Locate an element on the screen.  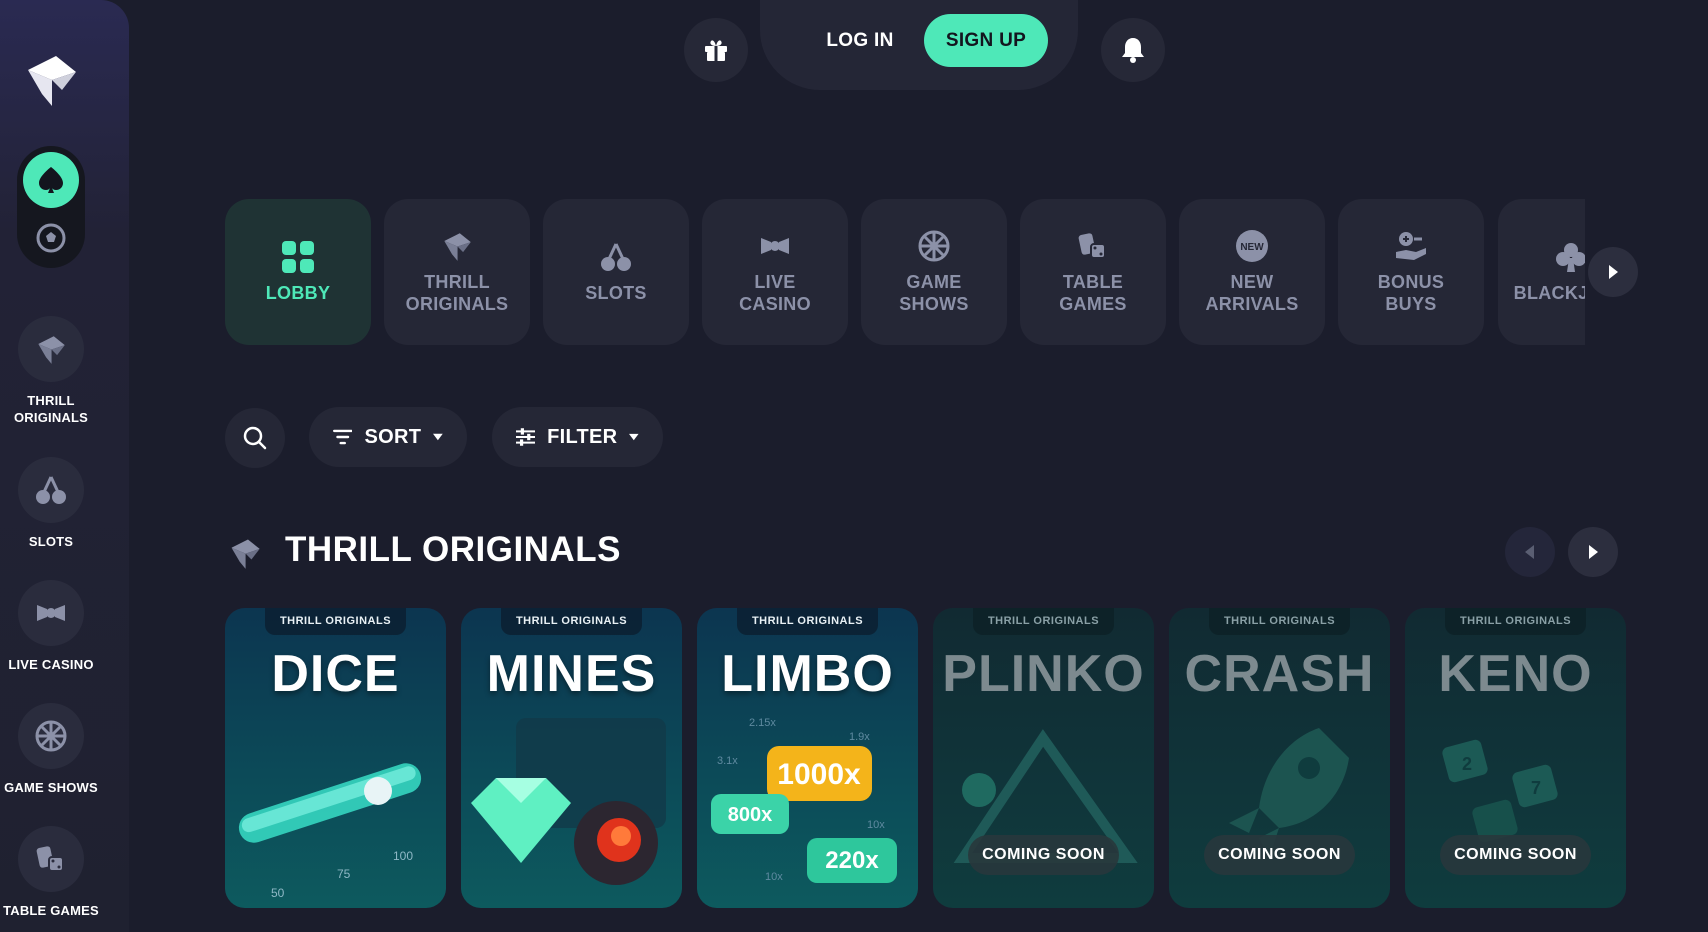
category-table-games: TABLE GAMES is located at coordinates (1093, 272).